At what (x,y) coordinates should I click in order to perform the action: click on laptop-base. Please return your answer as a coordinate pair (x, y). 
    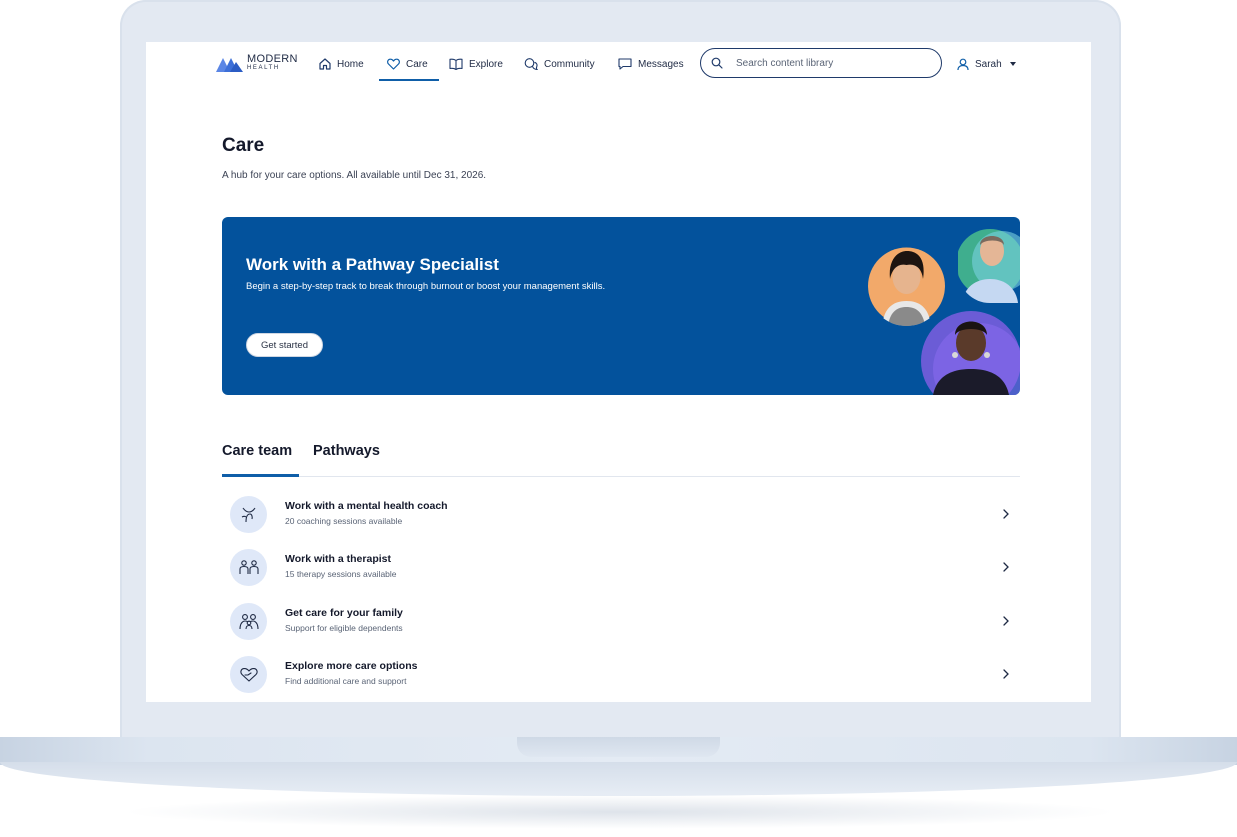
    Looking at the image, I should click on (618, 779).